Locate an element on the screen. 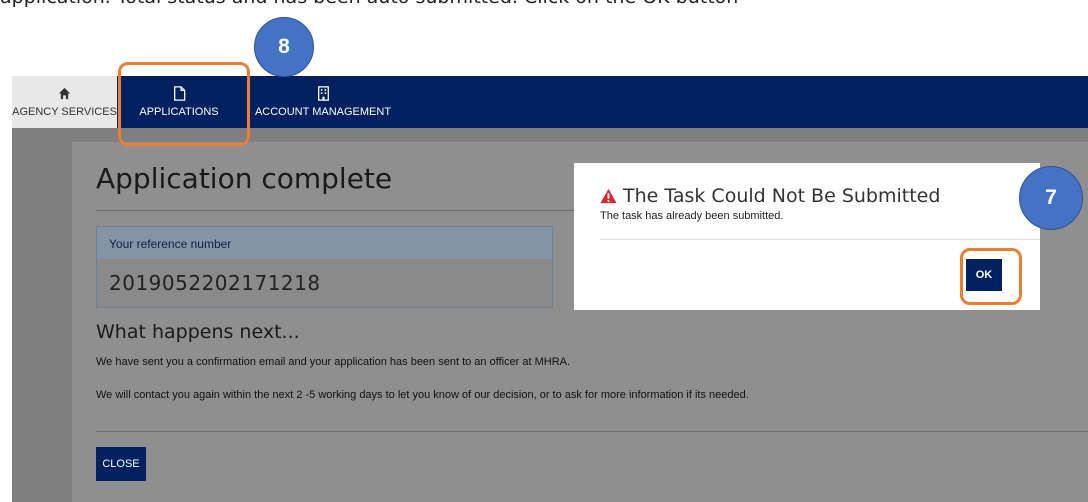  reference-box: Your reference number 2019052202171218 is located at coordinates (324, 267).